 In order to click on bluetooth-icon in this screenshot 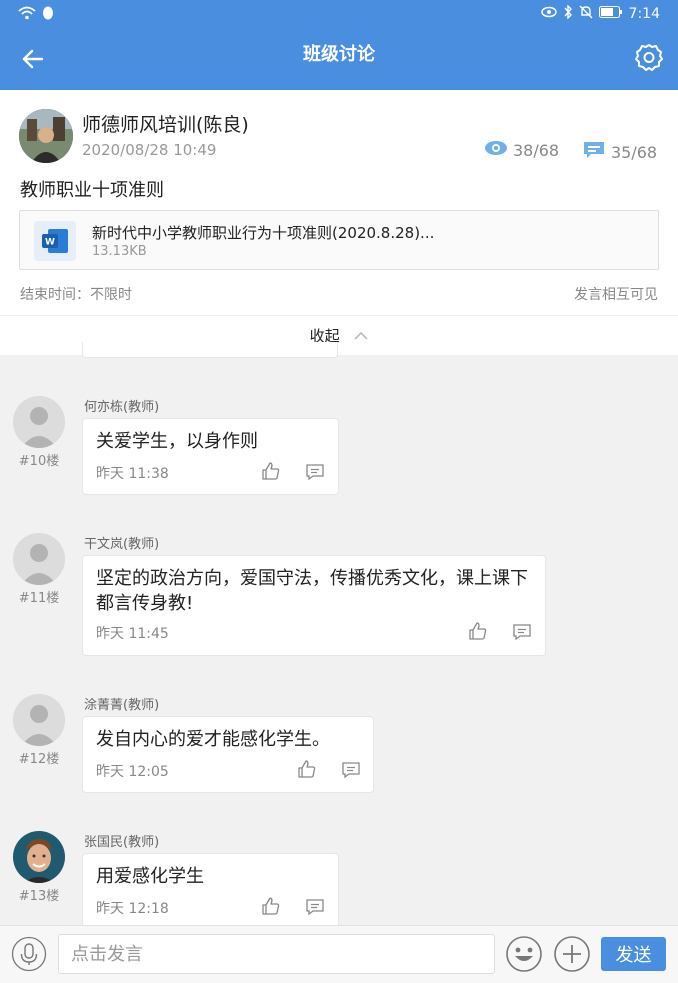, I will do `click(568, 13)`.